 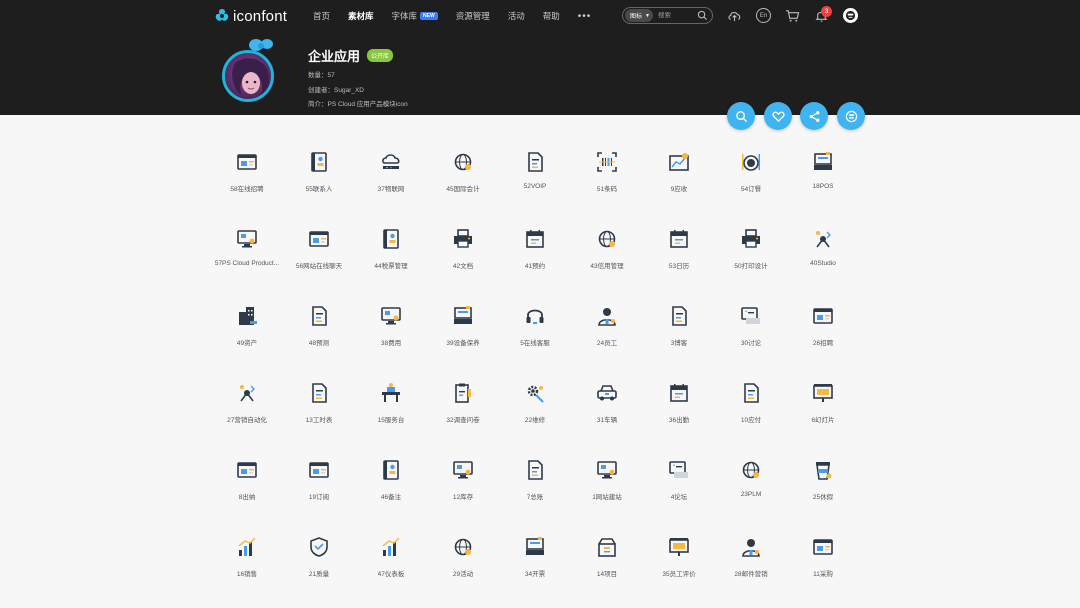 What do you see at coordinates (535, 266) in the screenshot?
I see `icon-card-label: 41预约` at bounding box center [535, 266].